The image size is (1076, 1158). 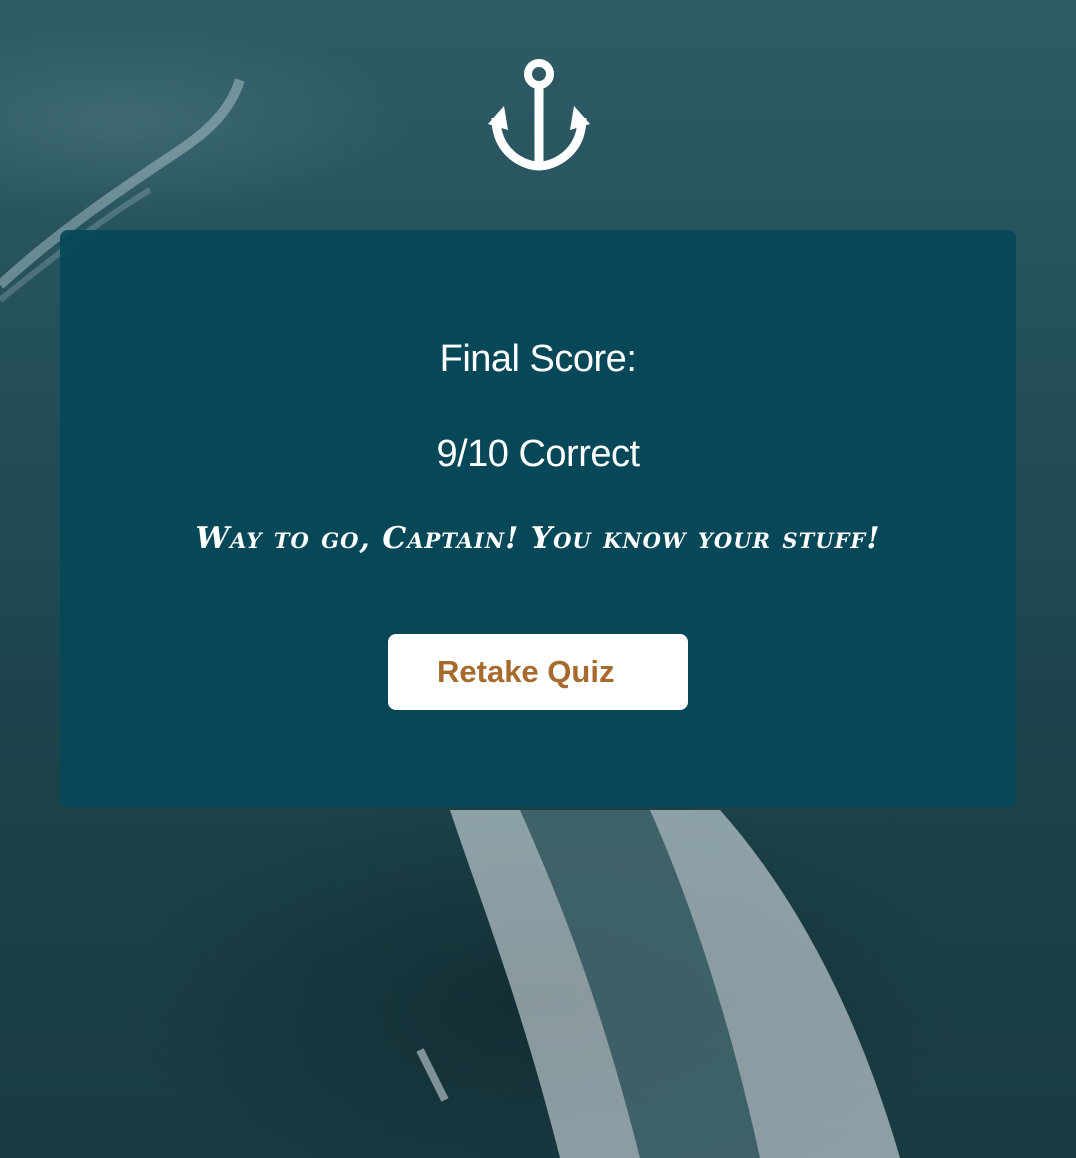 What do you see at coordinates (539, 115) in the screenshot?
I see `anchor-icon` at bounding box center [539, 115].